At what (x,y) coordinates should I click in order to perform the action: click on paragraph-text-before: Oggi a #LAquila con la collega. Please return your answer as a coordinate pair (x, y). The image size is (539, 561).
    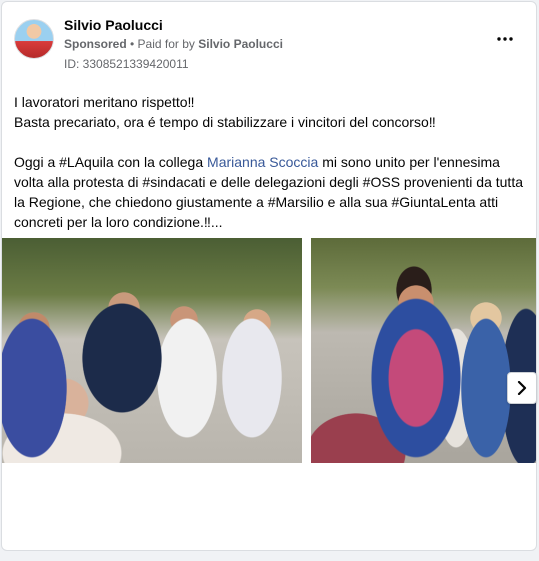
    Looking at the image, I should click on (111, 162).